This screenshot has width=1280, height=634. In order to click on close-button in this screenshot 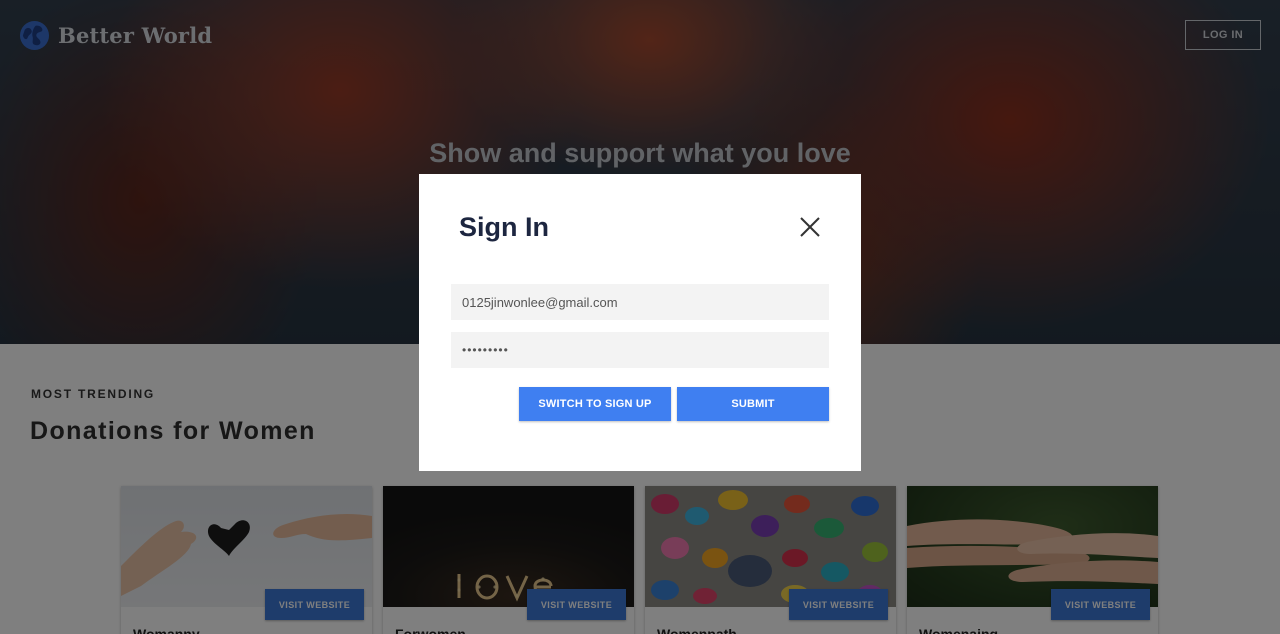, I will do `click(810, 227)`.